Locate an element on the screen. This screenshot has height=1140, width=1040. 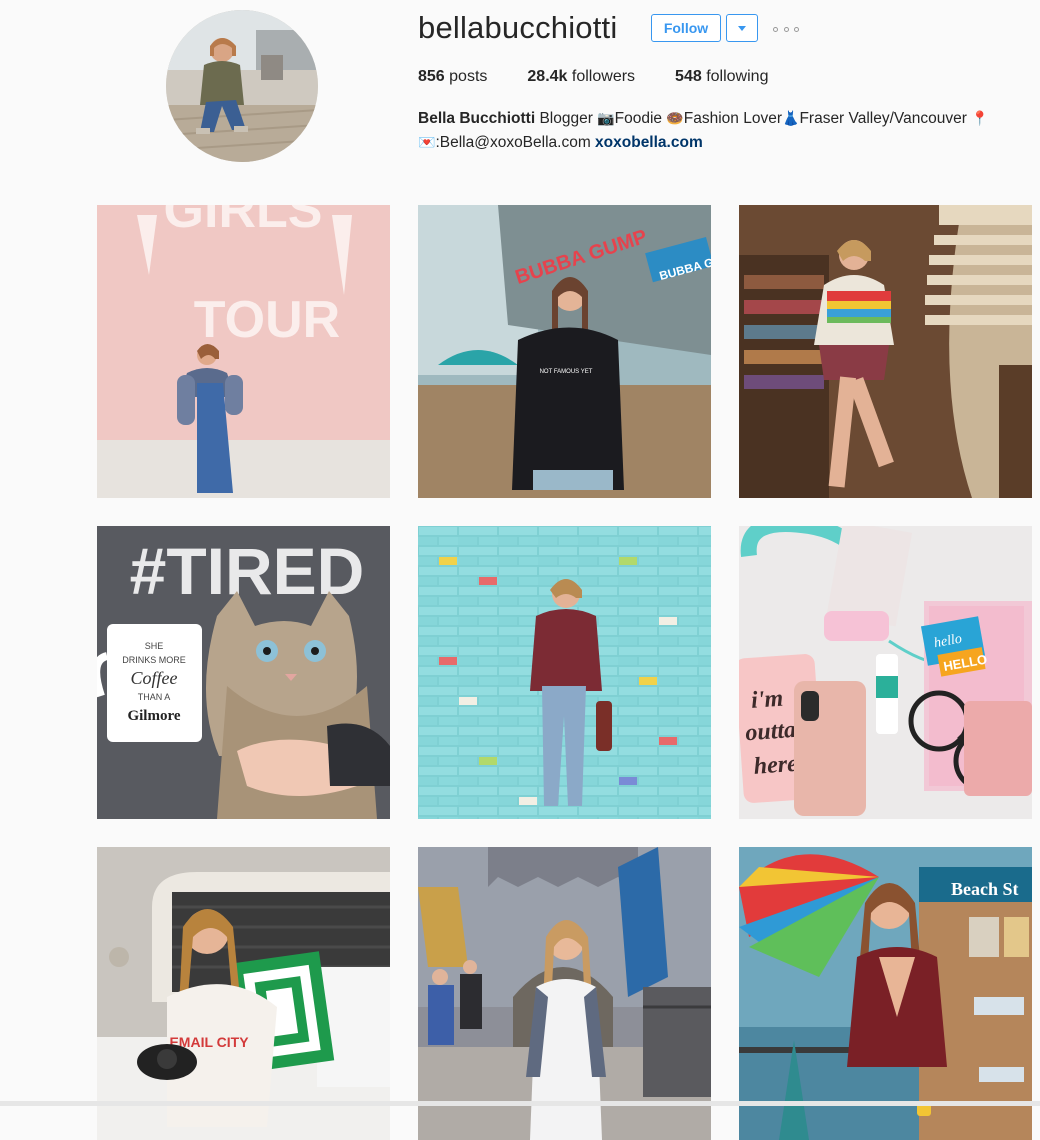
dress-icon: 👗 is located at coordinates (791, 119).